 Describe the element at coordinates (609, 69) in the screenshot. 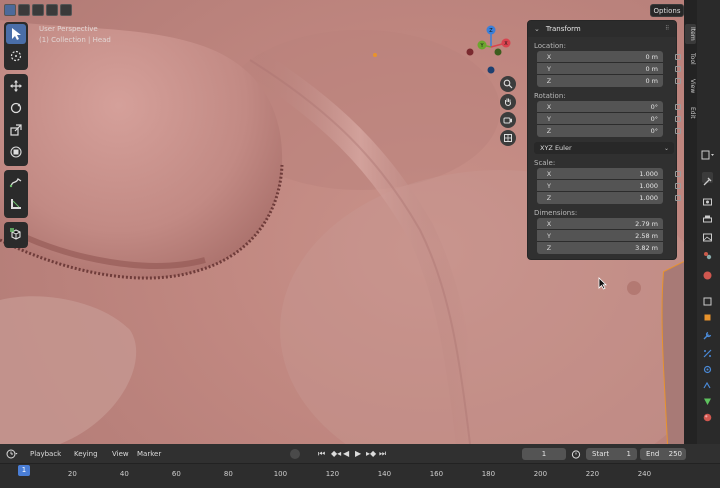

I see `location-y-field: Y 0 m` at that location.